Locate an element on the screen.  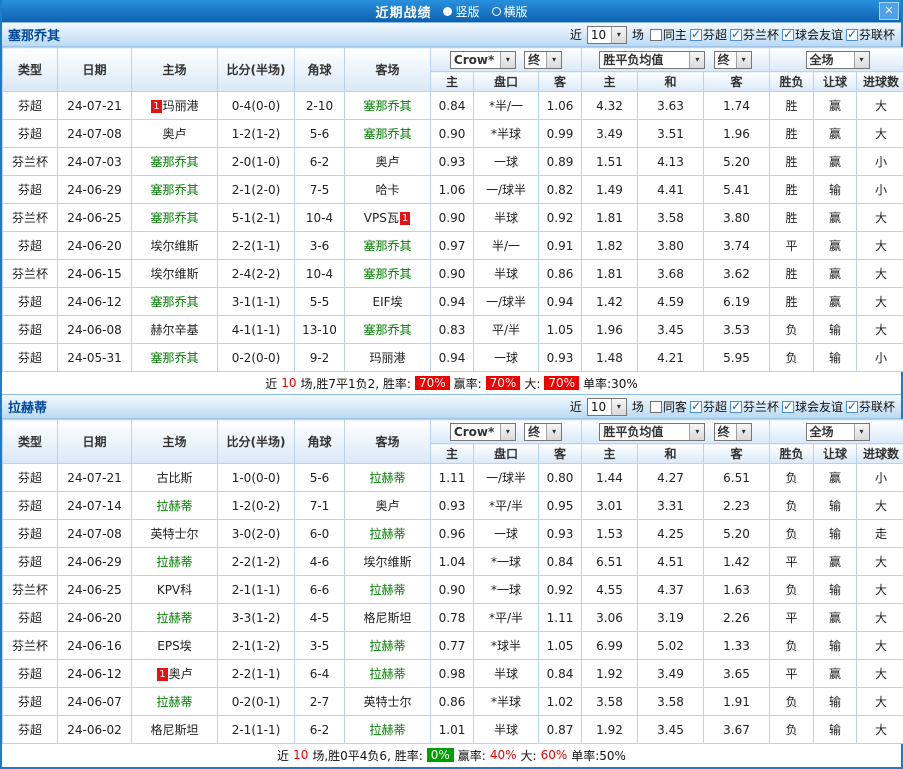
team-name-text: 格尼斯坦 is located at coordinates (174, 730).